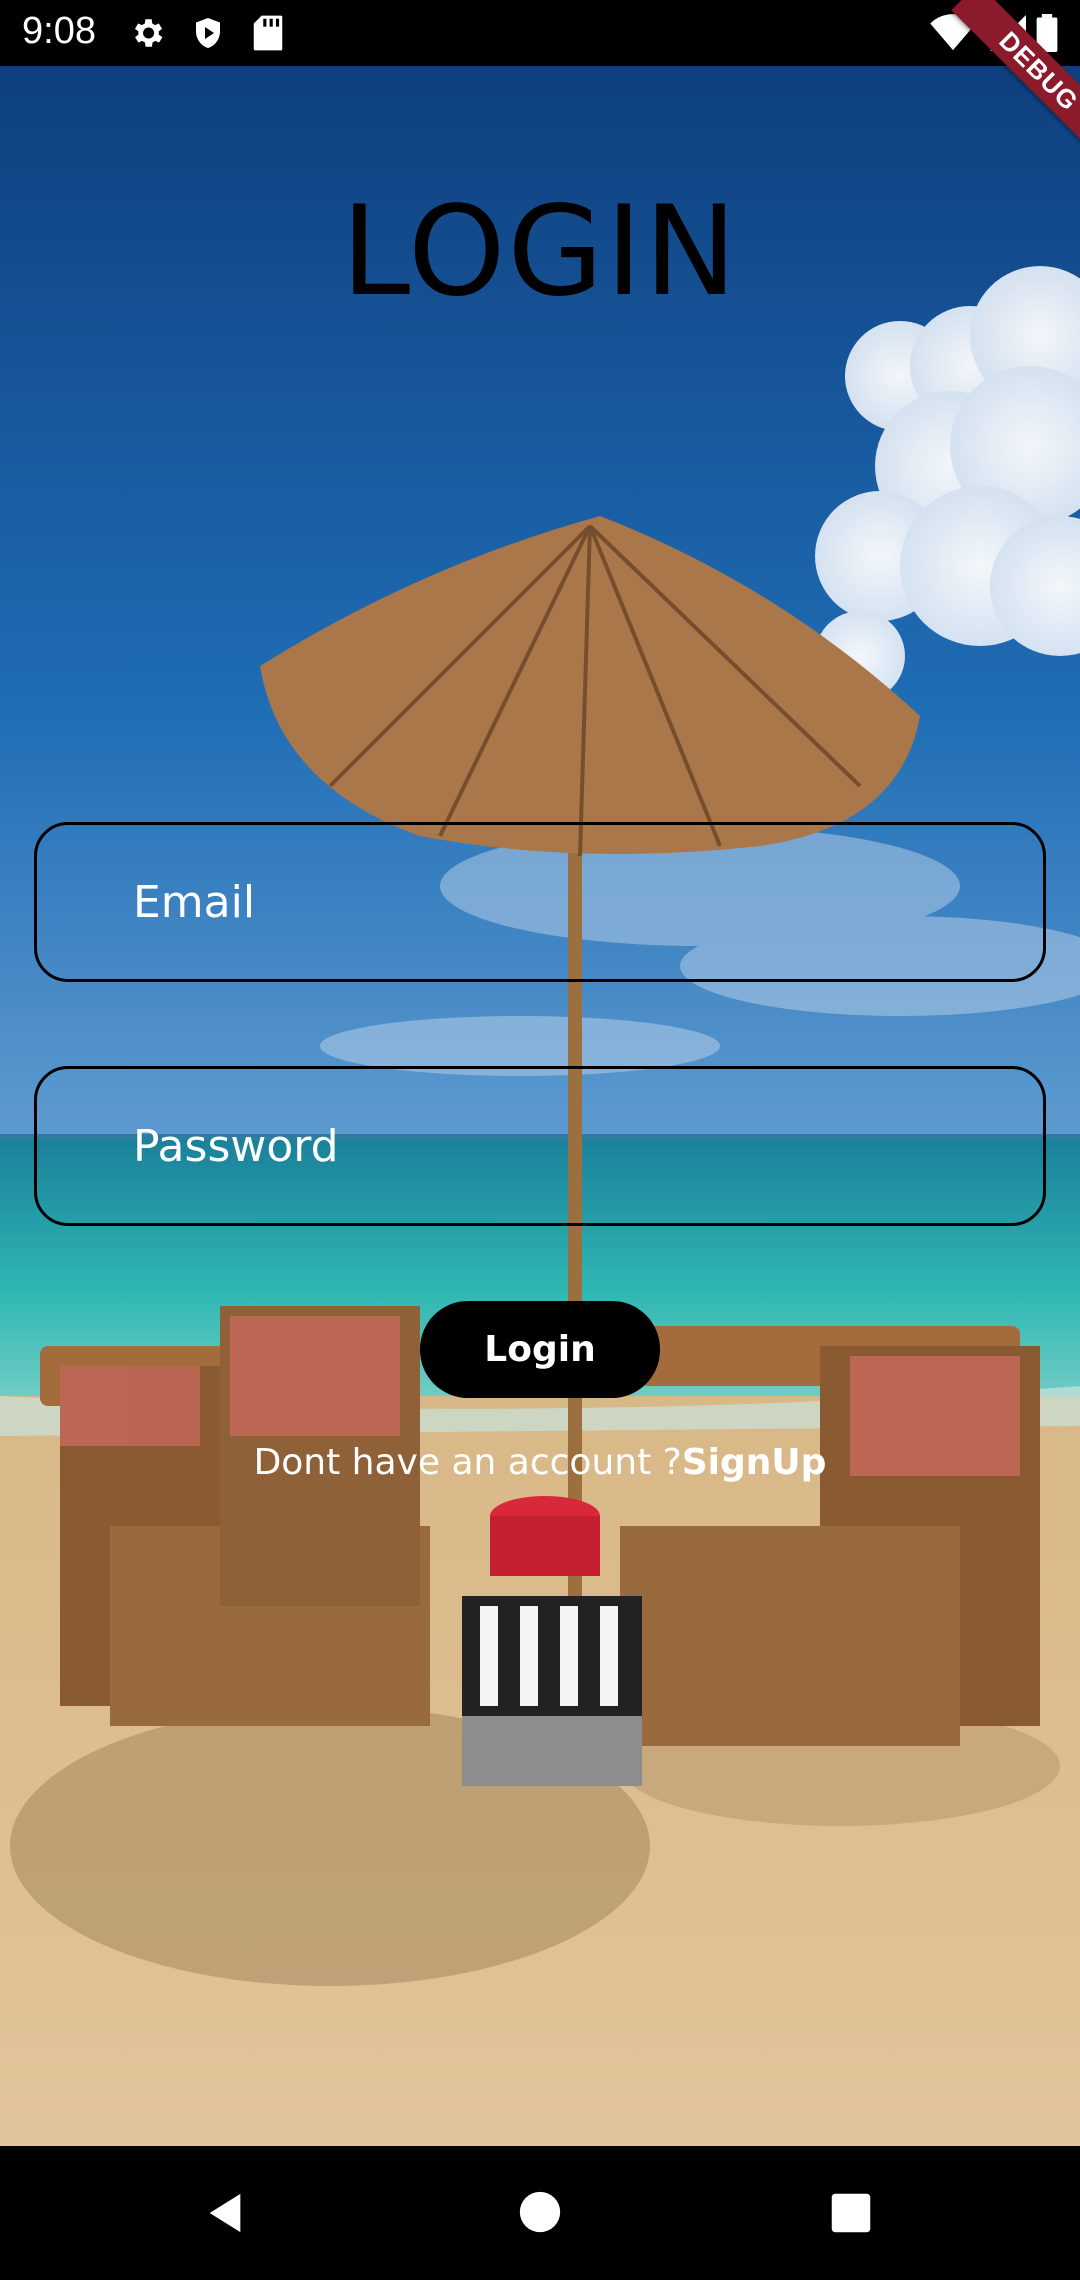 The height and width of the screenshot is (2280, 1080). I want to click on email-field, so click(540, 902).